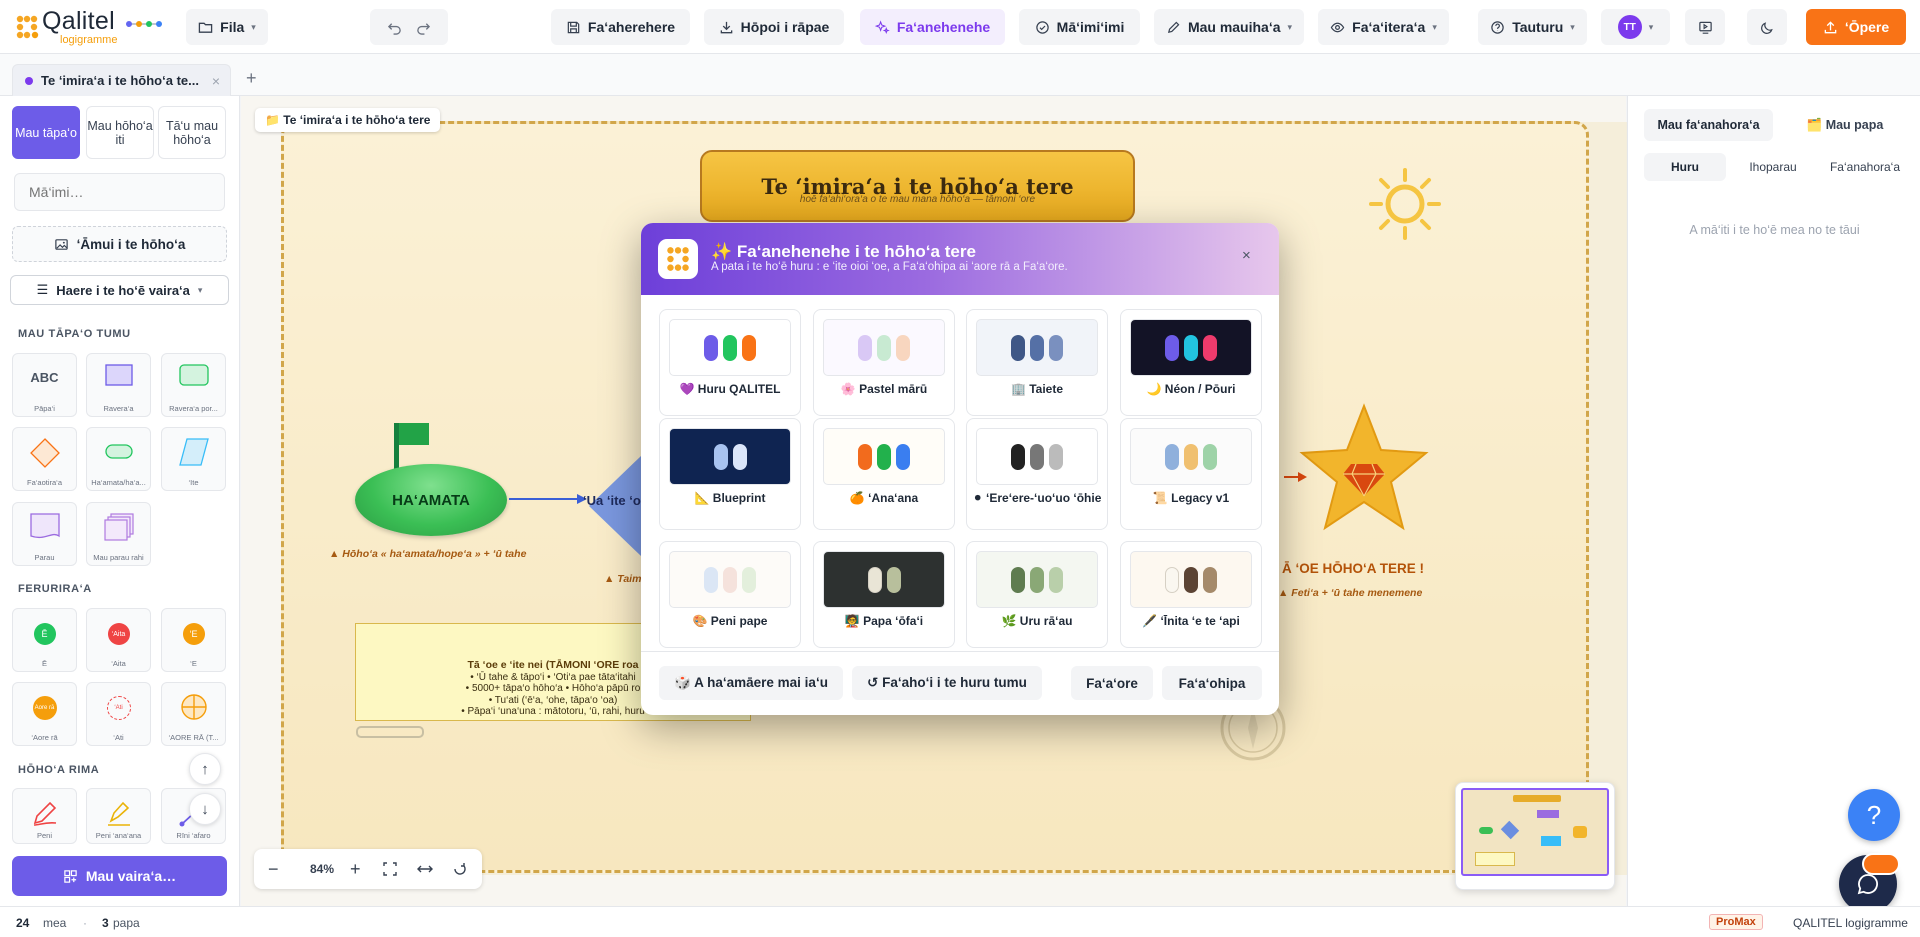 This screenshot has width=1920, height=937. I want to click on modal-divider, so click(960, 651).